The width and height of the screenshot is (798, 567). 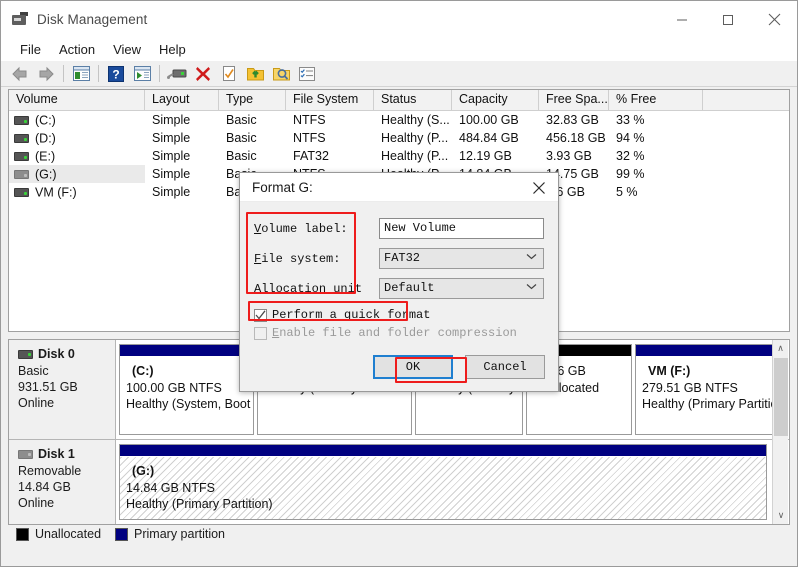 I want to click on field-row-allocation-unit: Allocation unit Default, so click(x=399, y=288).